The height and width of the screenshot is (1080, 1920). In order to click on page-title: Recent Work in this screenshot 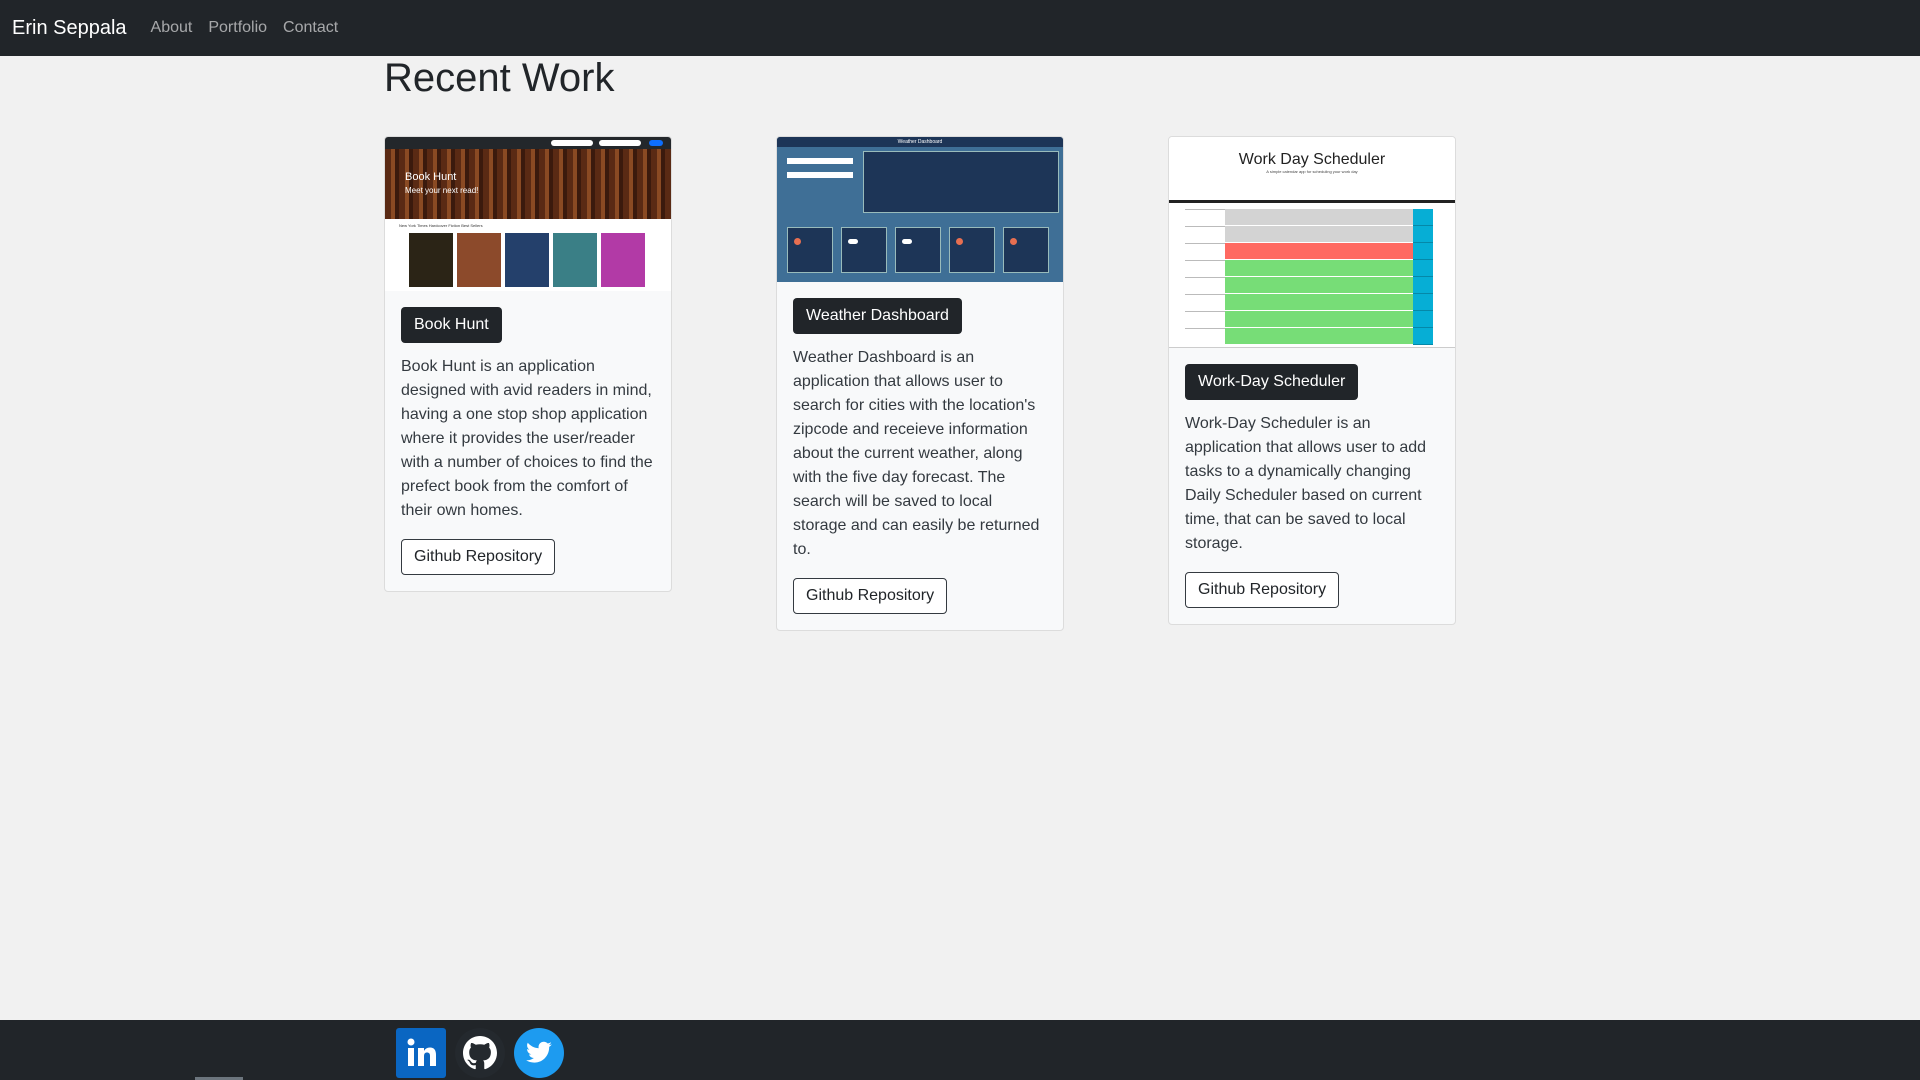, I will do `click(499, 78)`.